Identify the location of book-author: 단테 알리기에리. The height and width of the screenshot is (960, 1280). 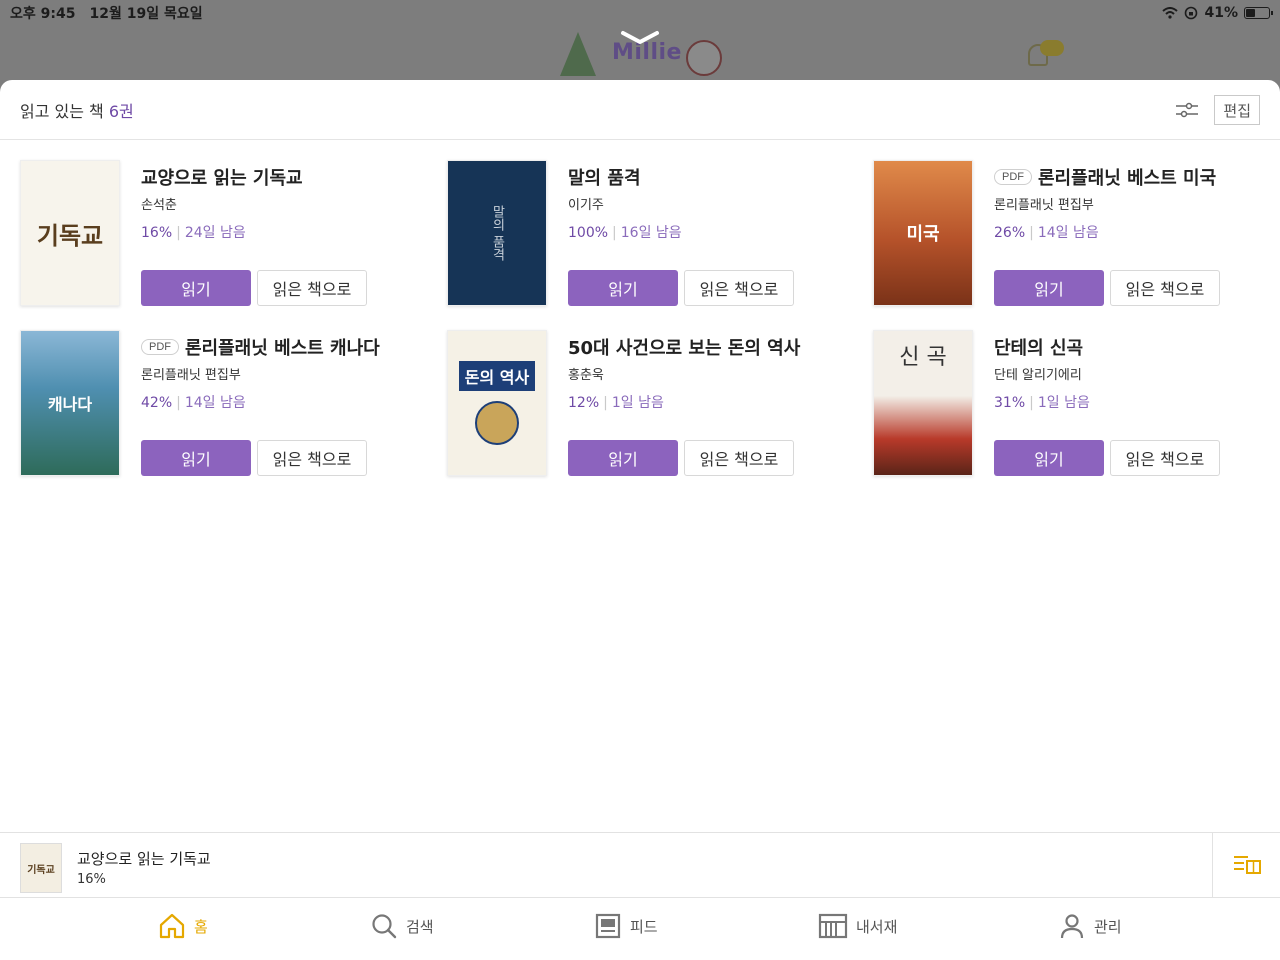
(1038, 375).